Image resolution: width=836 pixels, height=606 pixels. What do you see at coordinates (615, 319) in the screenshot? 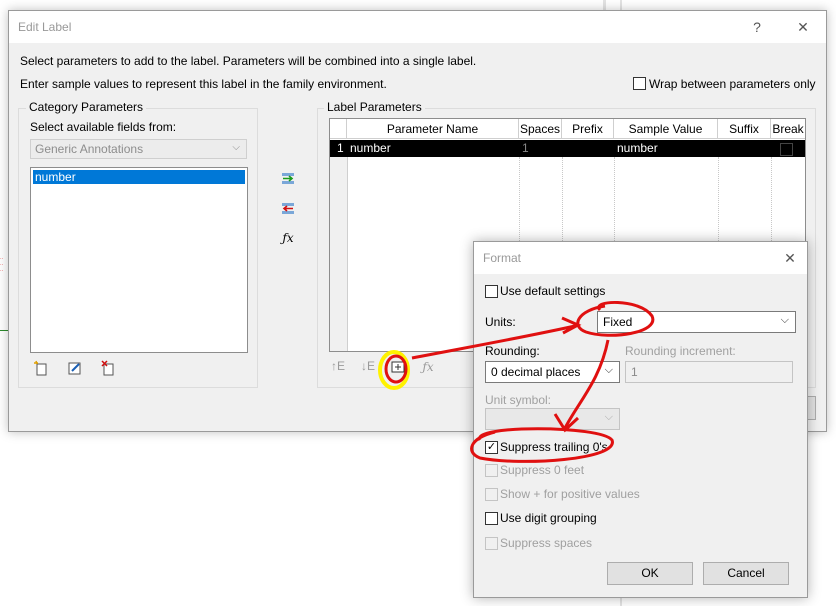
I see `units-circle` at bounding box center [615, 319].